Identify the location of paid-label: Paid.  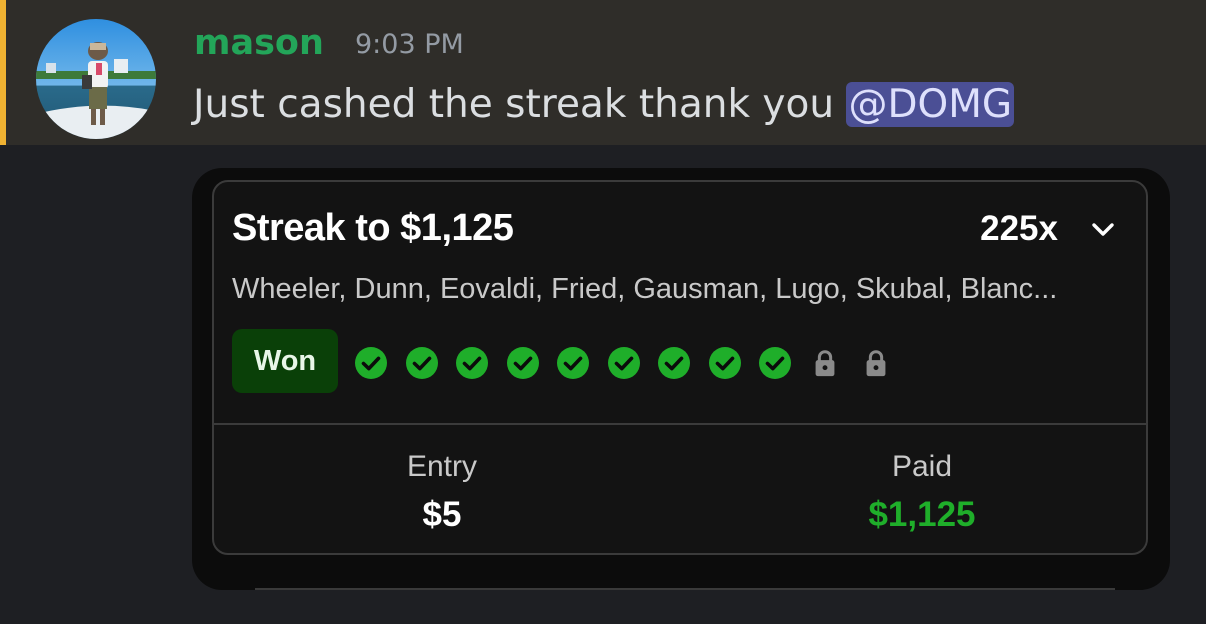
(922, 466).